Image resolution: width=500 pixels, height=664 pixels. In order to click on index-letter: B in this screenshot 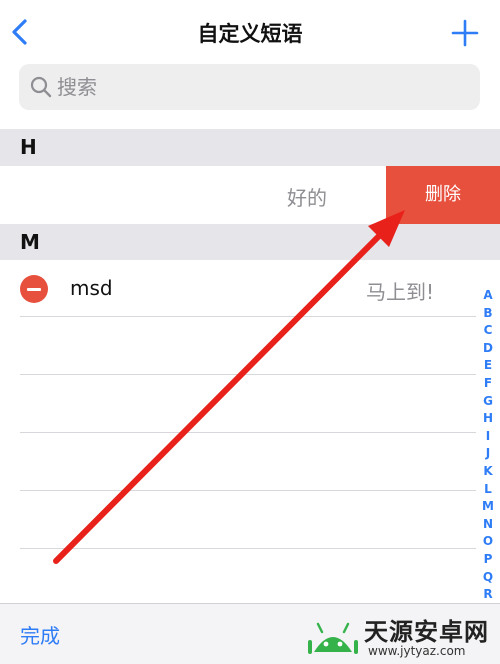, I will do `click(488, 314)`.